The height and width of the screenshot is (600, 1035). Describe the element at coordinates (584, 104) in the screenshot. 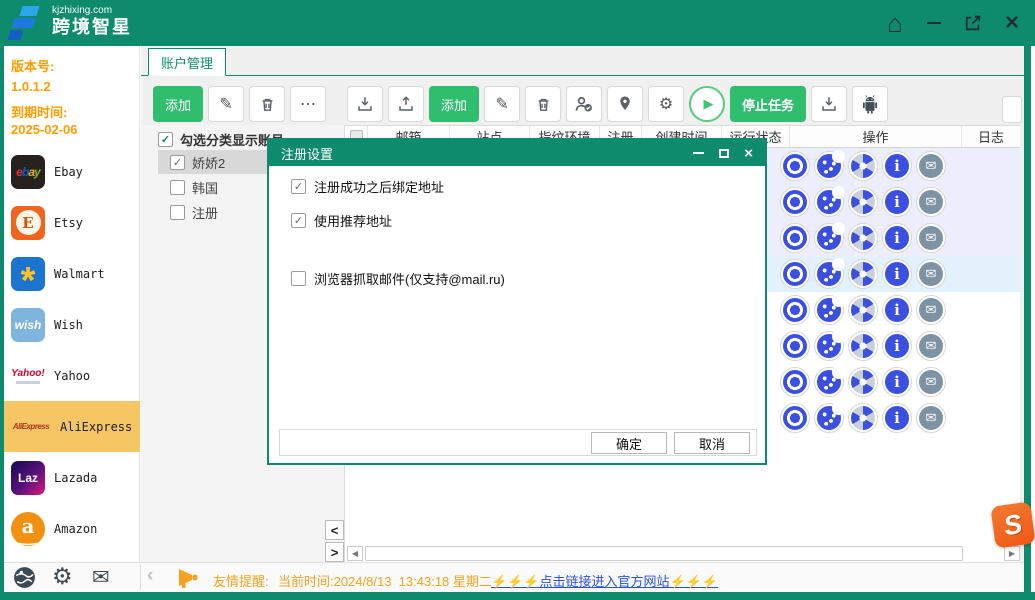

I see `verify-account-button` at that location.